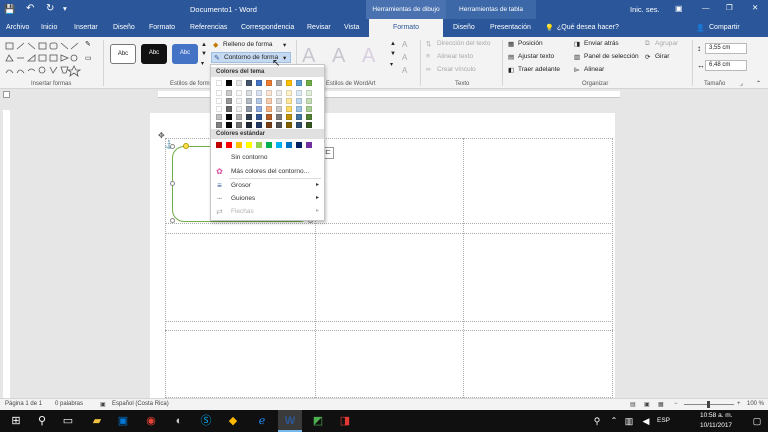 The image size is (768, 432). What do you see at coordinates (755, 404) in the screenshot?
I see `zoom-level: 100 %` at bounding box center [755, 404].